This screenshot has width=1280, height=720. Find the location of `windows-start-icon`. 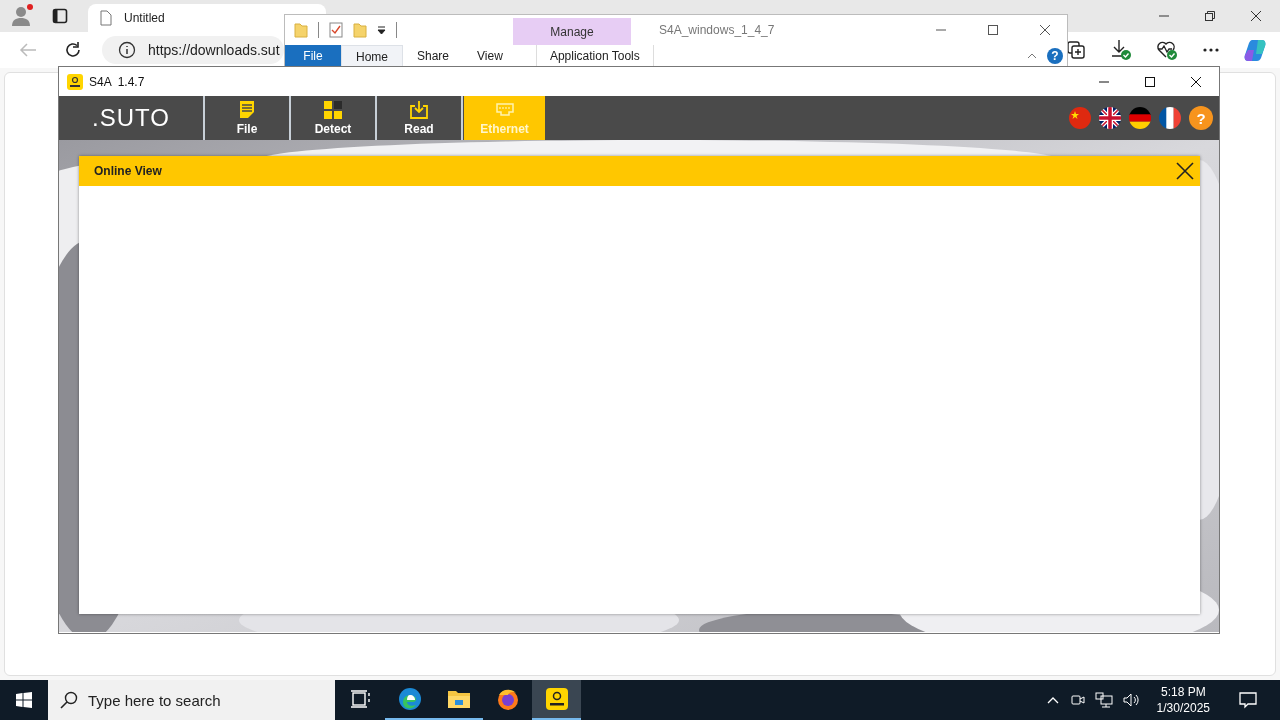

windows-start-icon is located at coordinates (24, 700).